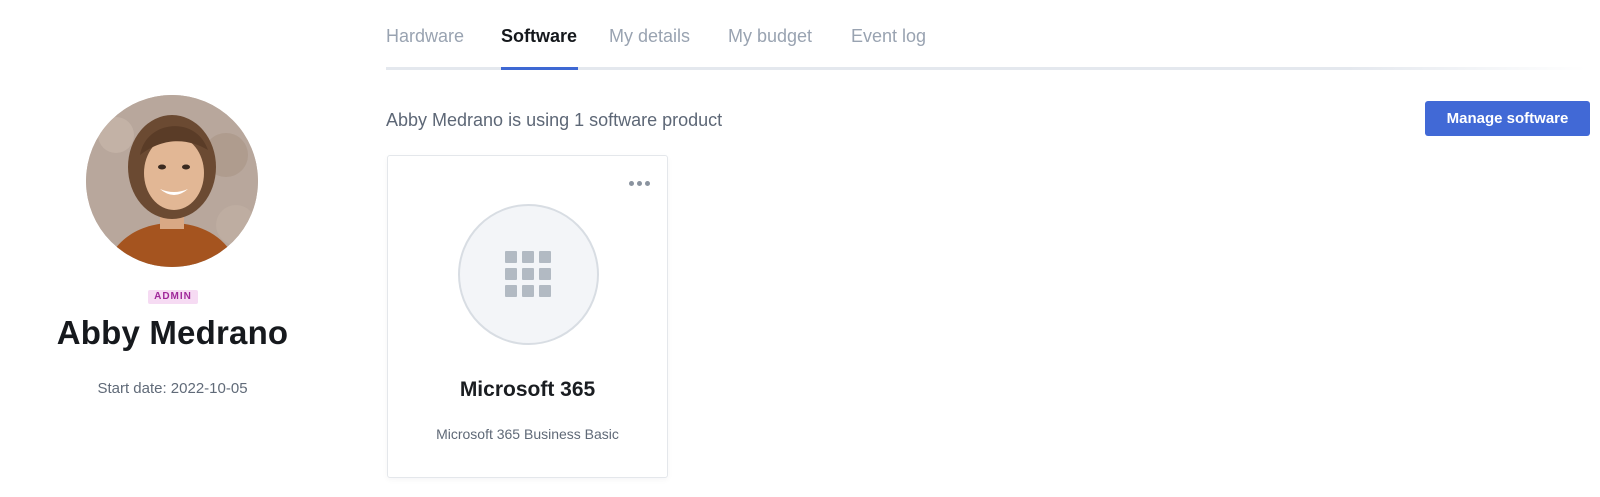 The image size is (1600, 497). I want to click on start-date: Start date: 2022-10-05, so click(172, 388).